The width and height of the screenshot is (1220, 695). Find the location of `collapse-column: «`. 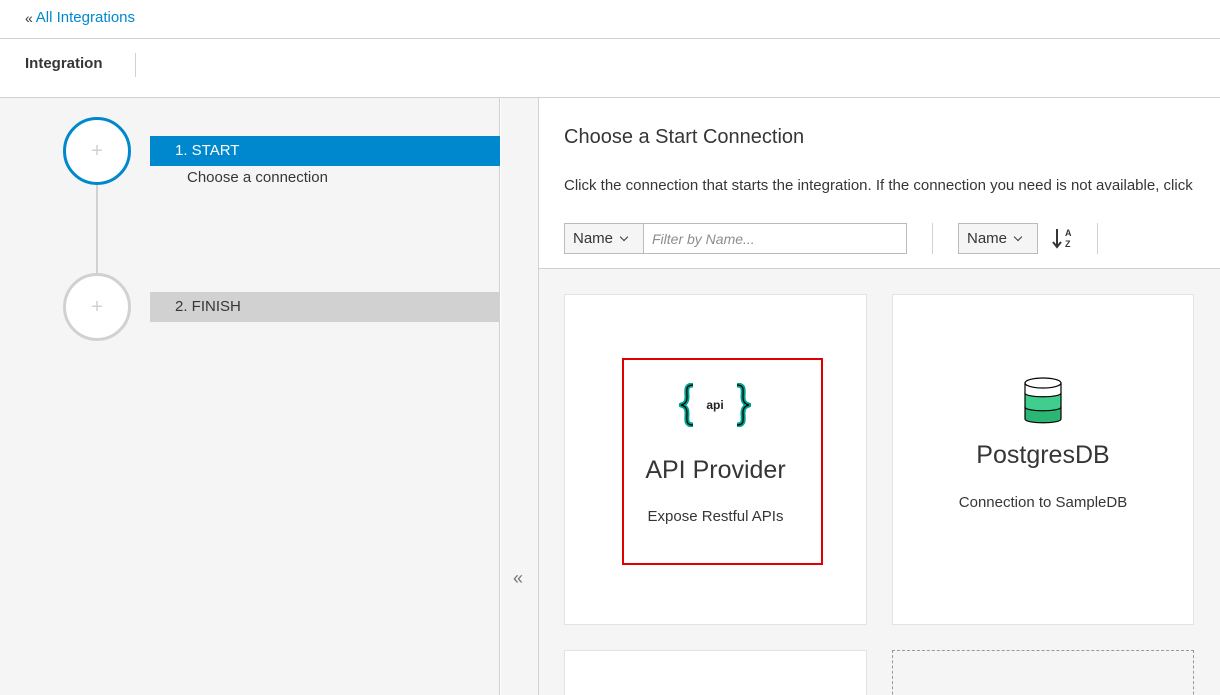

collapse-column: « is located at coordinates (520, 396).